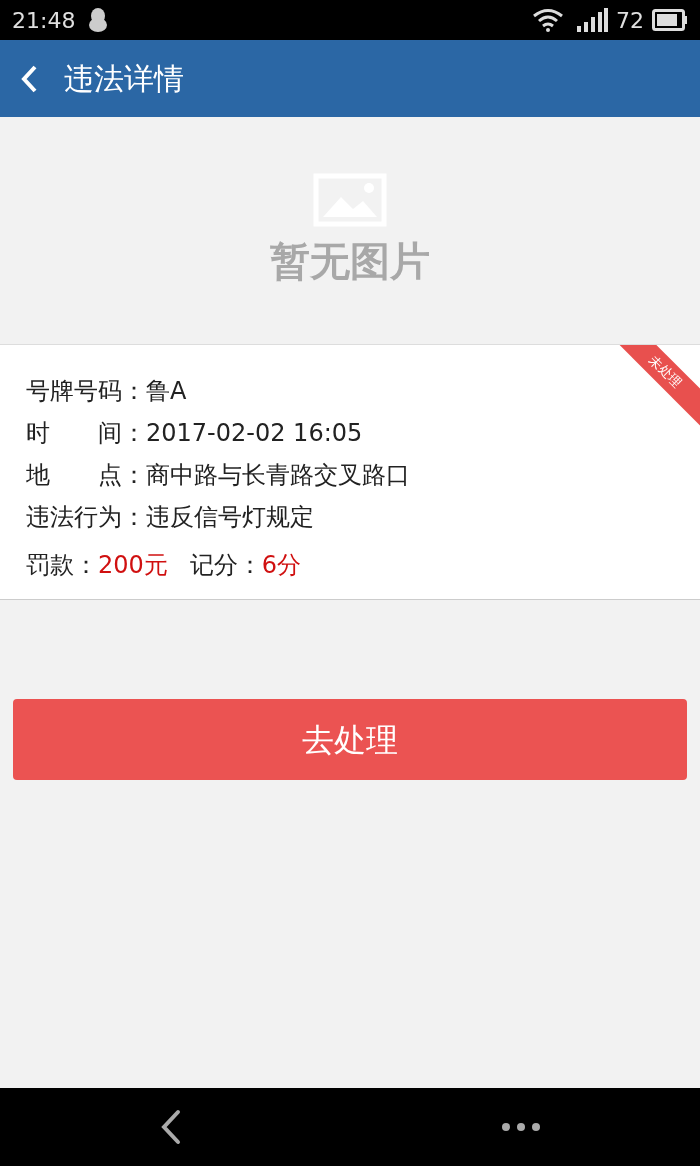  Describe the element at coordinates (630, 20) in the screenshot. I see `battery-percent: 72` at that location.